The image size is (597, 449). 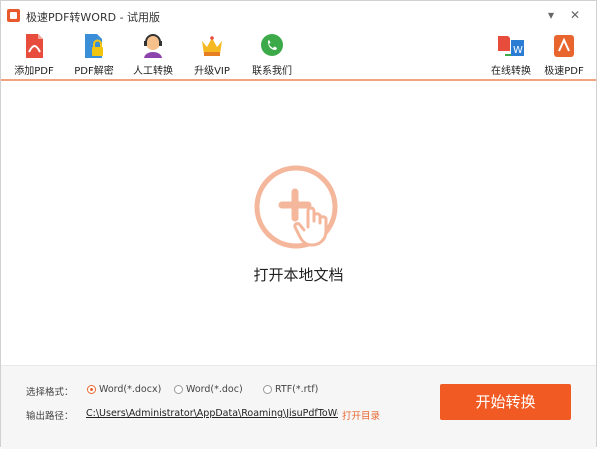 I want to click on minimize-button: ▾, so click(x=551, y=15).